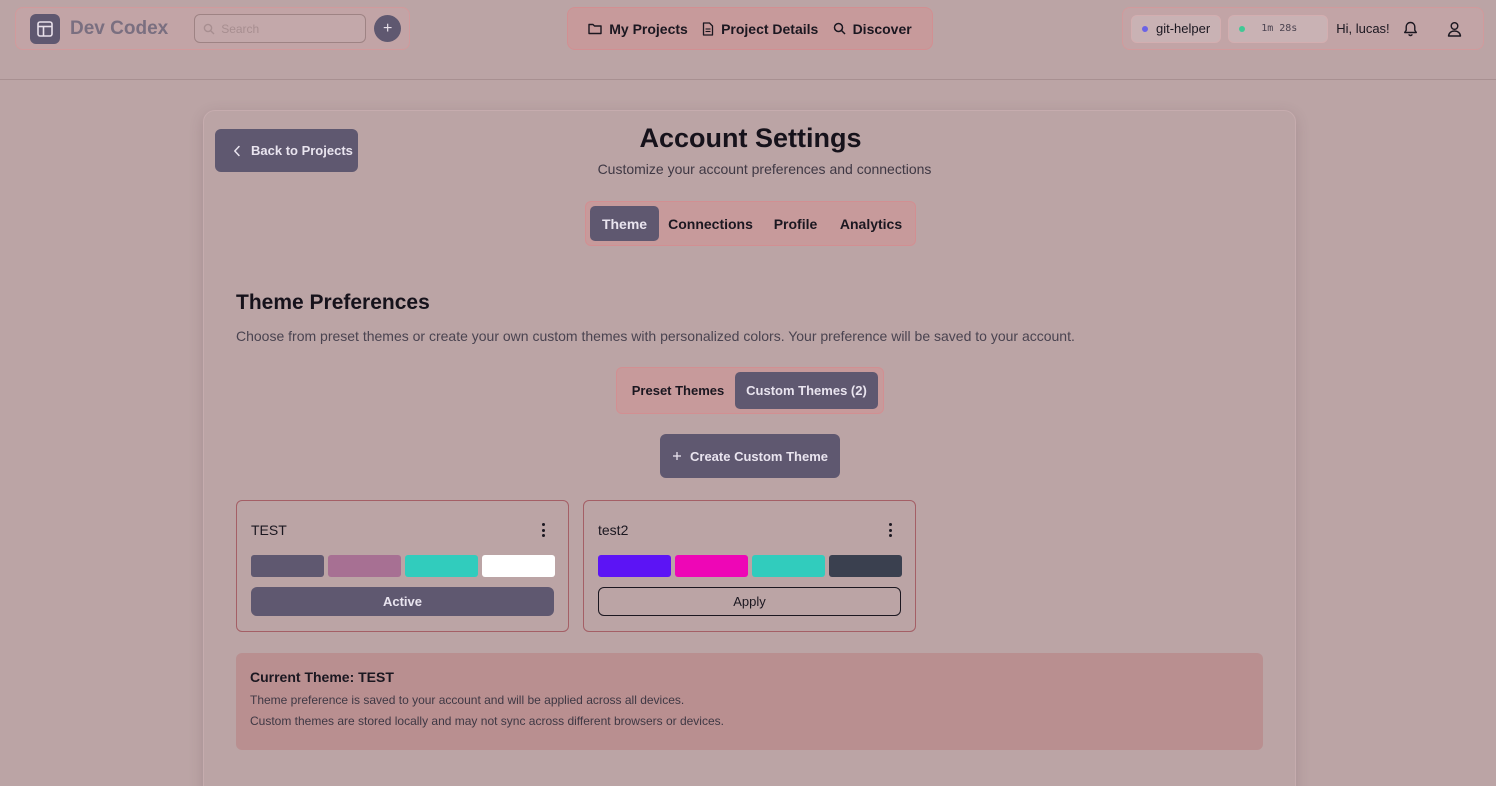 This screenshot has width=1496, height=786. Describe the element at coordinates (882, 28) in the screenshot. I see `nav-label: Discover` at that location.